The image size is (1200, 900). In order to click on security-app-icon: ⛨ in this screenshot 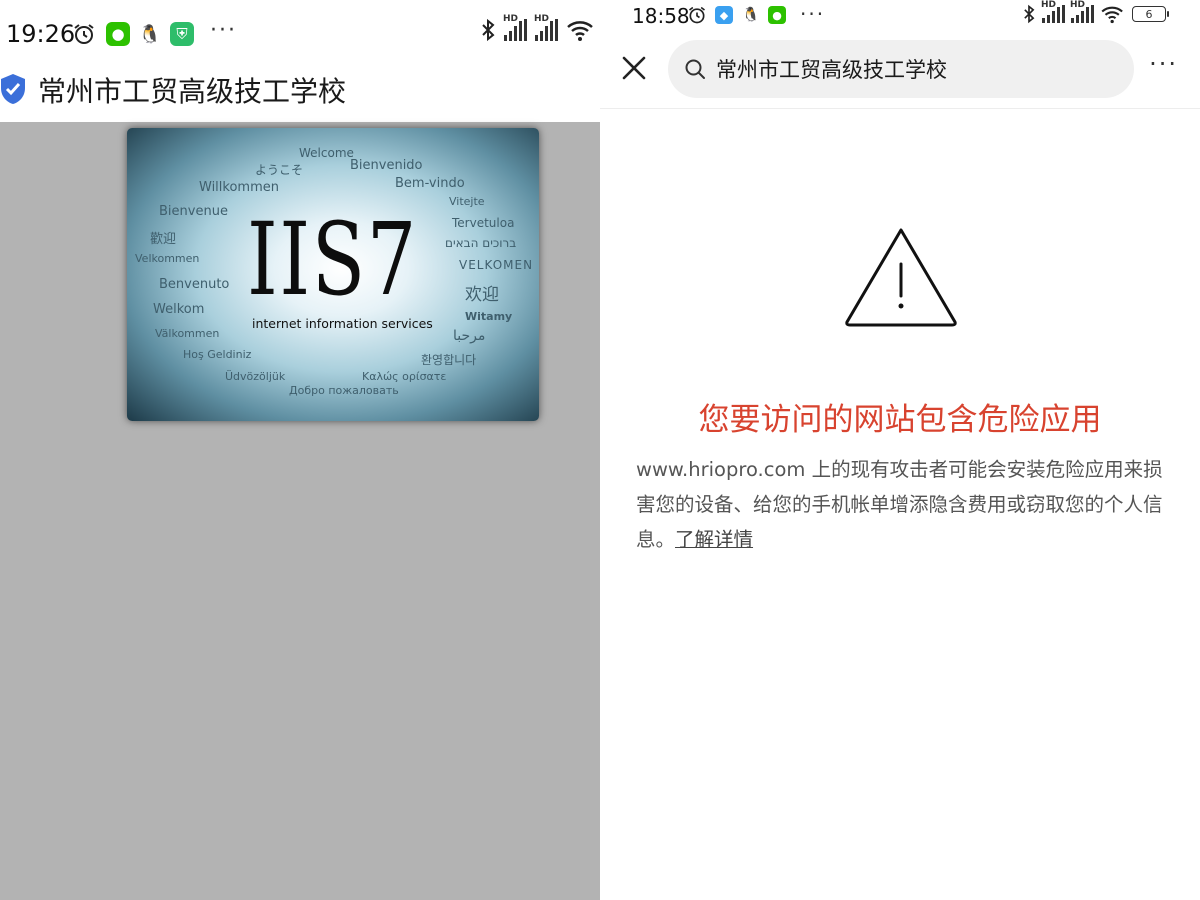, I will do `click(182, 34)`.